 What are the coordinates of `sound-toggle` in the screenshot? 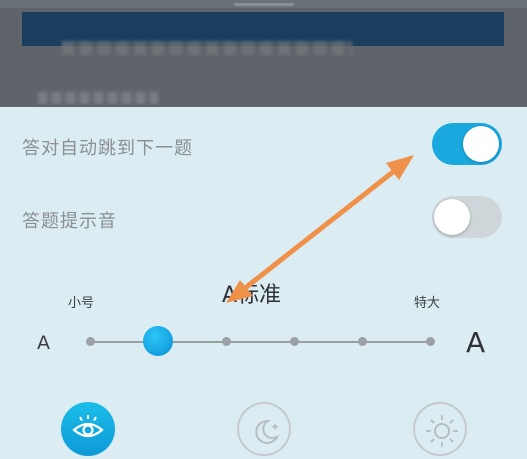 It's located at (467, 217).